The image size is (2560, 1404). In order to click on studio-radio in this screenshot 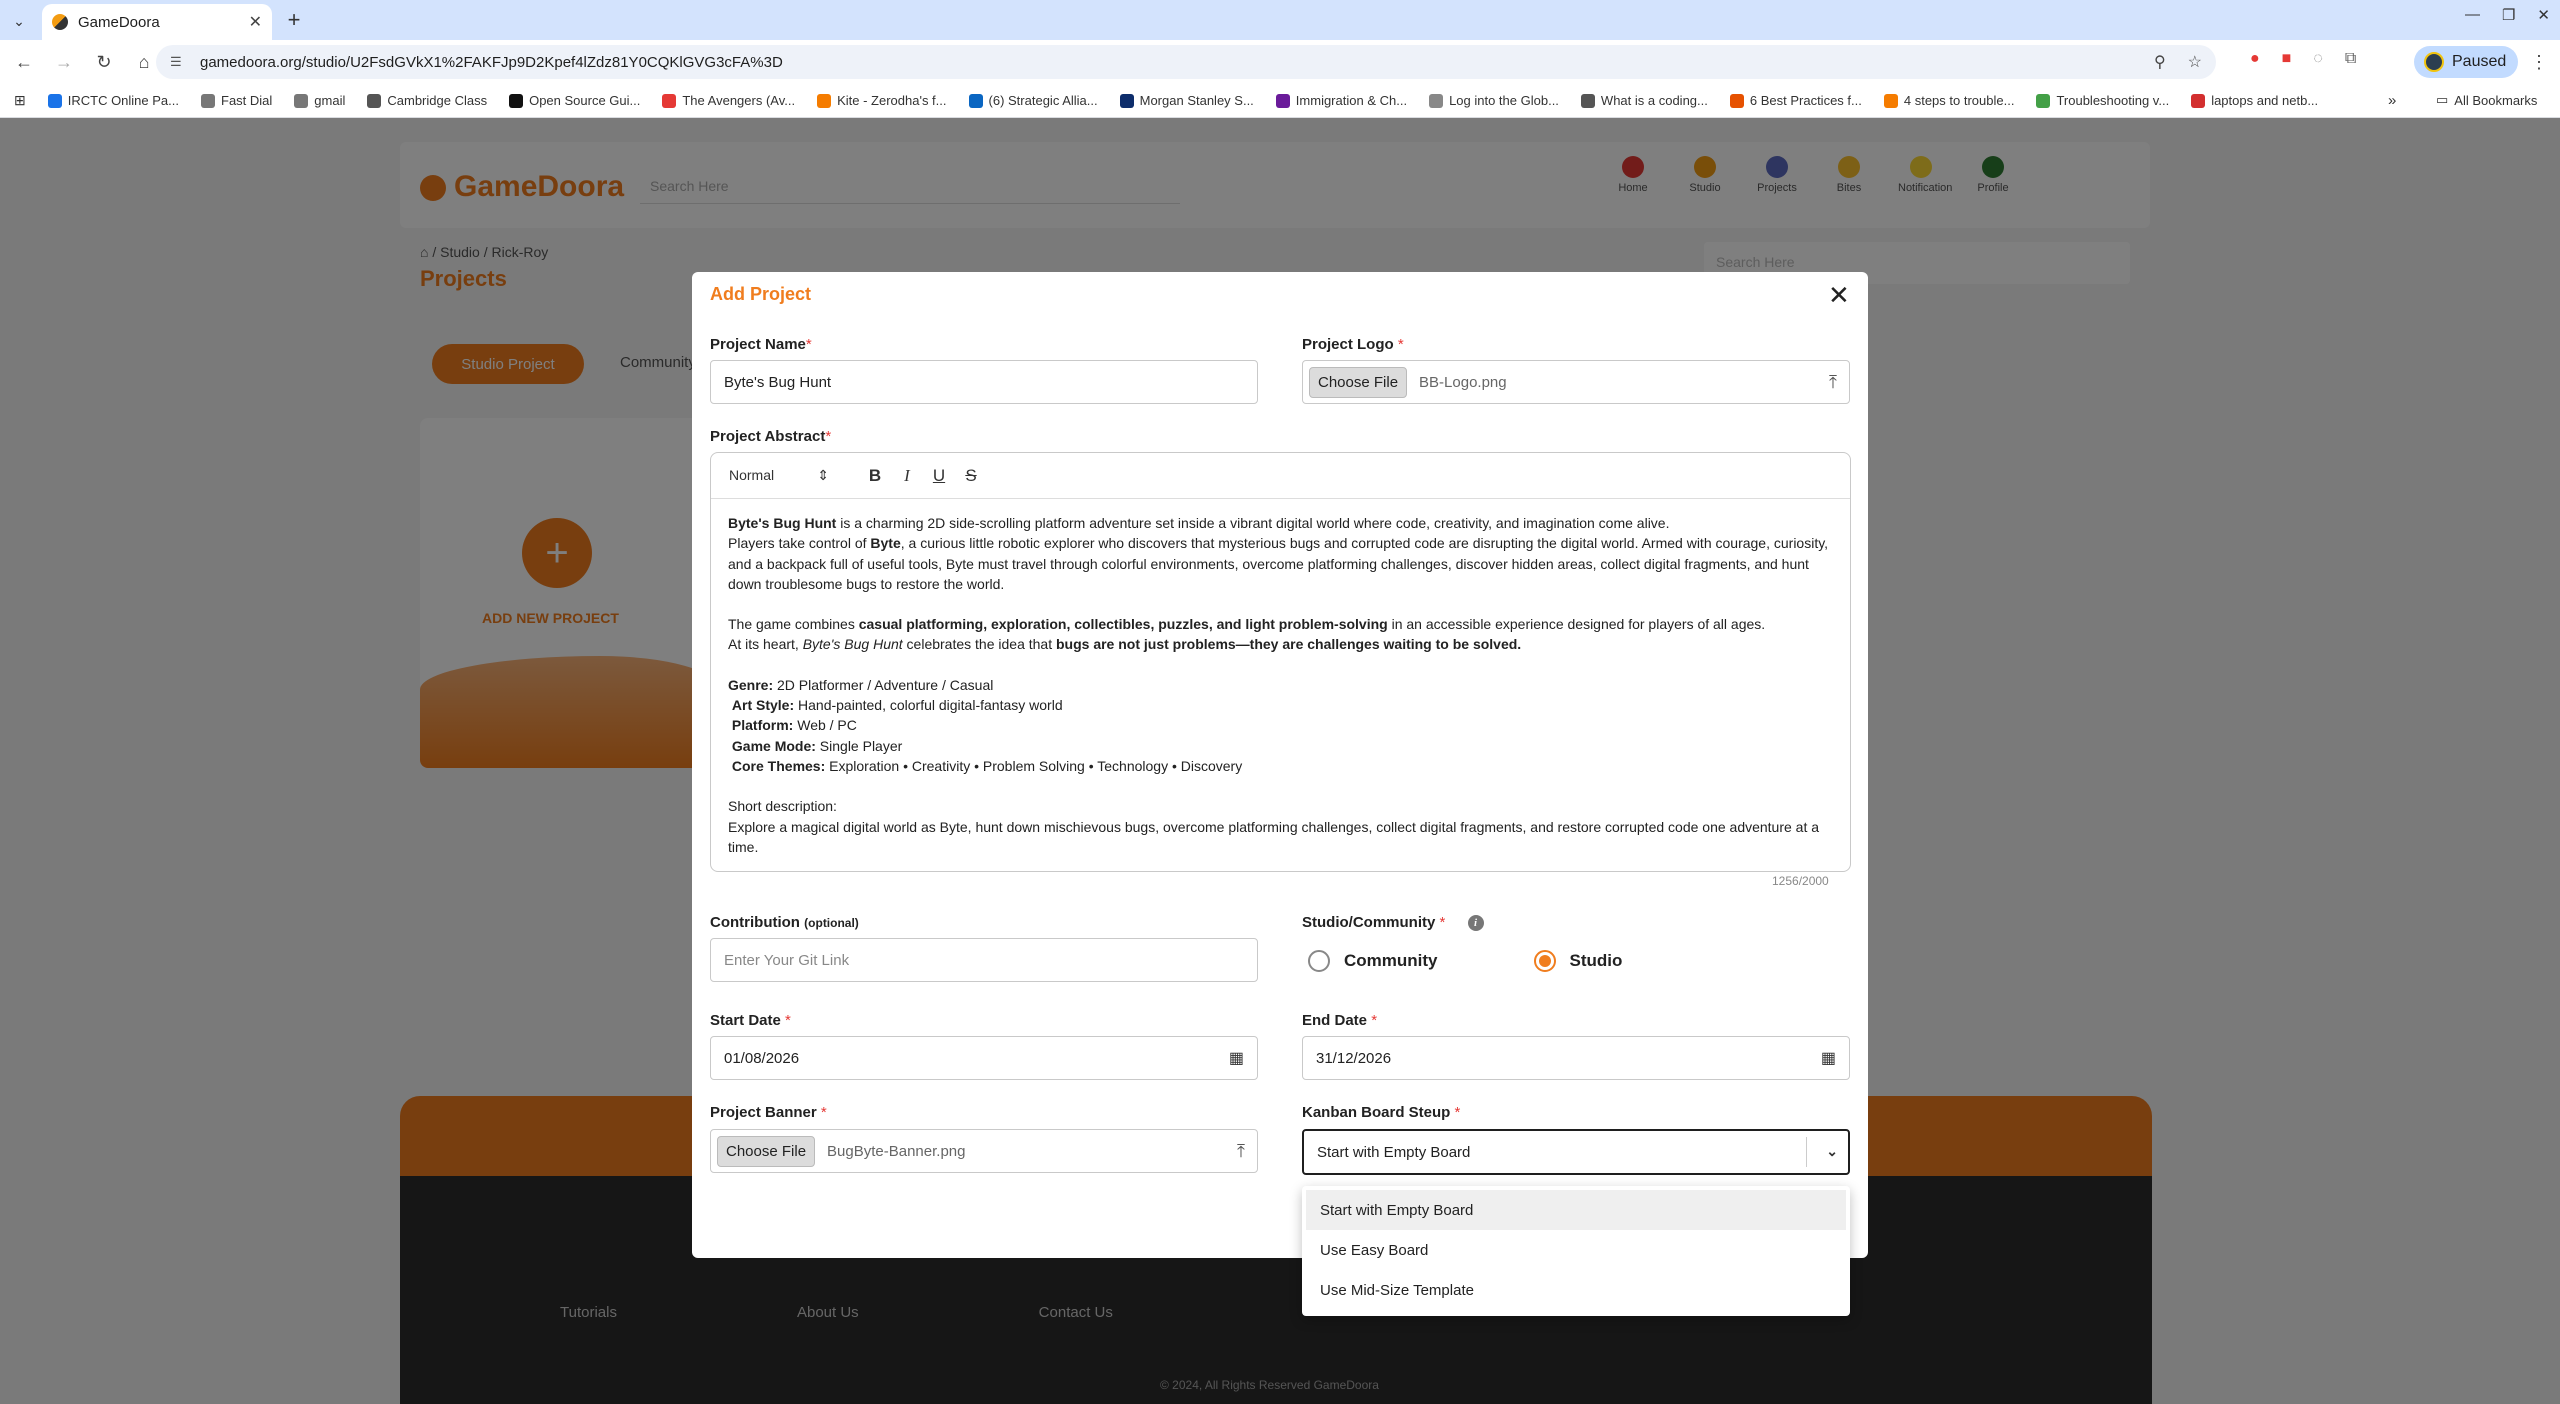, I will do `click(1544, 961)`.